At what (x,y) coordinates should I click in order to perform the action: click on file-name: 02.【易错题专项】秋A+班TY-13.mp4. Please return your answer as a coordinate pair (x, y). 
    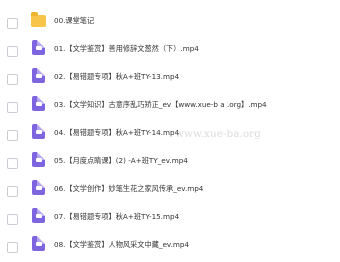
    Looking at the image, I should click on (116, 77).